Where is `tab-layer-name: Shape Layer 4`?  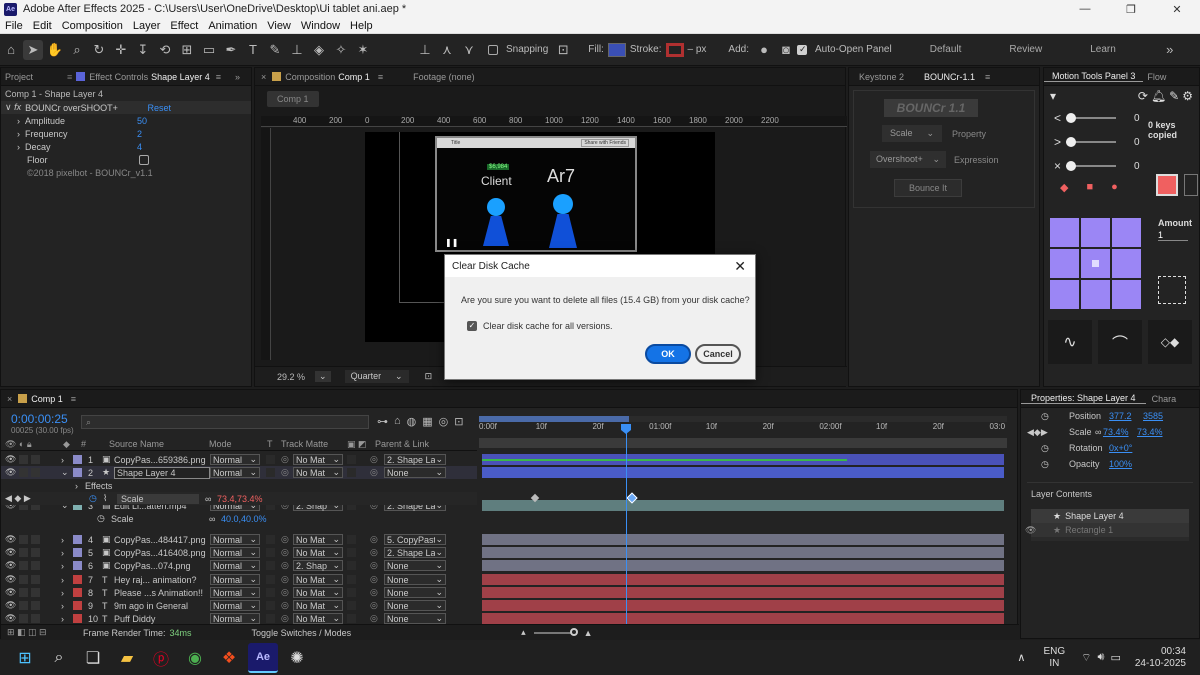 tab-layer-name: Shape Layer 4 is located at coordinates (180, 77).